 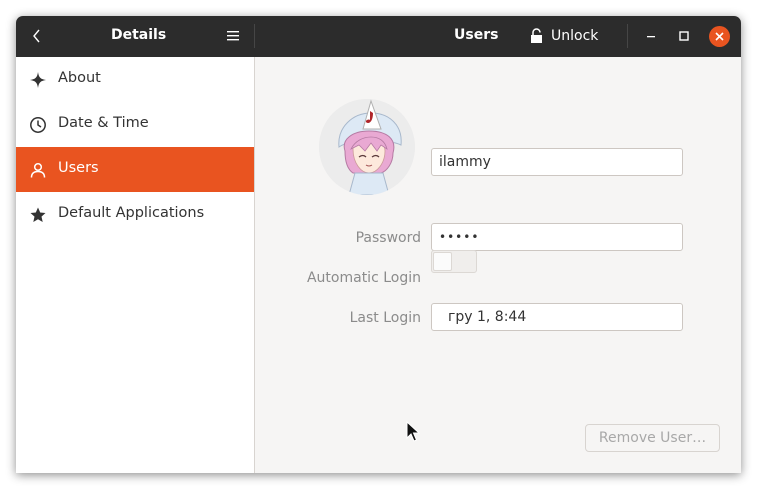 What do you see at coordinates (38, 80) in the screenshot?
I see `sparkle-icon` at bounding box center [38, 80].